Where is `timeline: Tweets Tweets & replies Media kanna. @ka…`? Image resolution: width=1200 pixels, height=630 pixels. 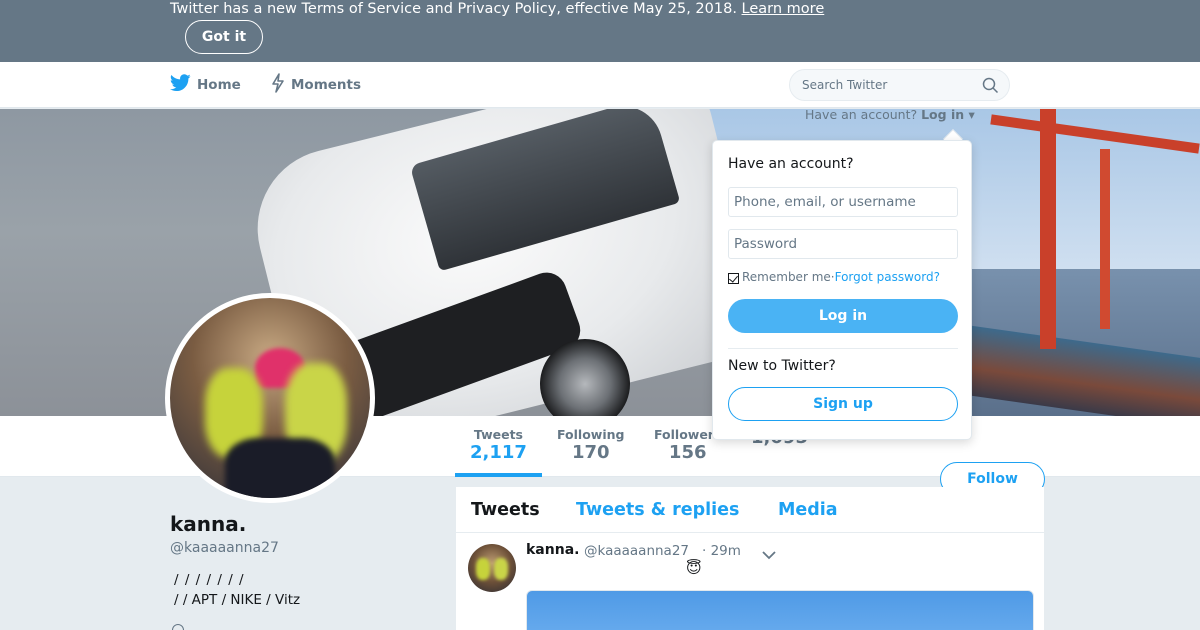
timeline: Tweets Tweets & replies Media kanna. @ka… is located at coordinates (750, 558).